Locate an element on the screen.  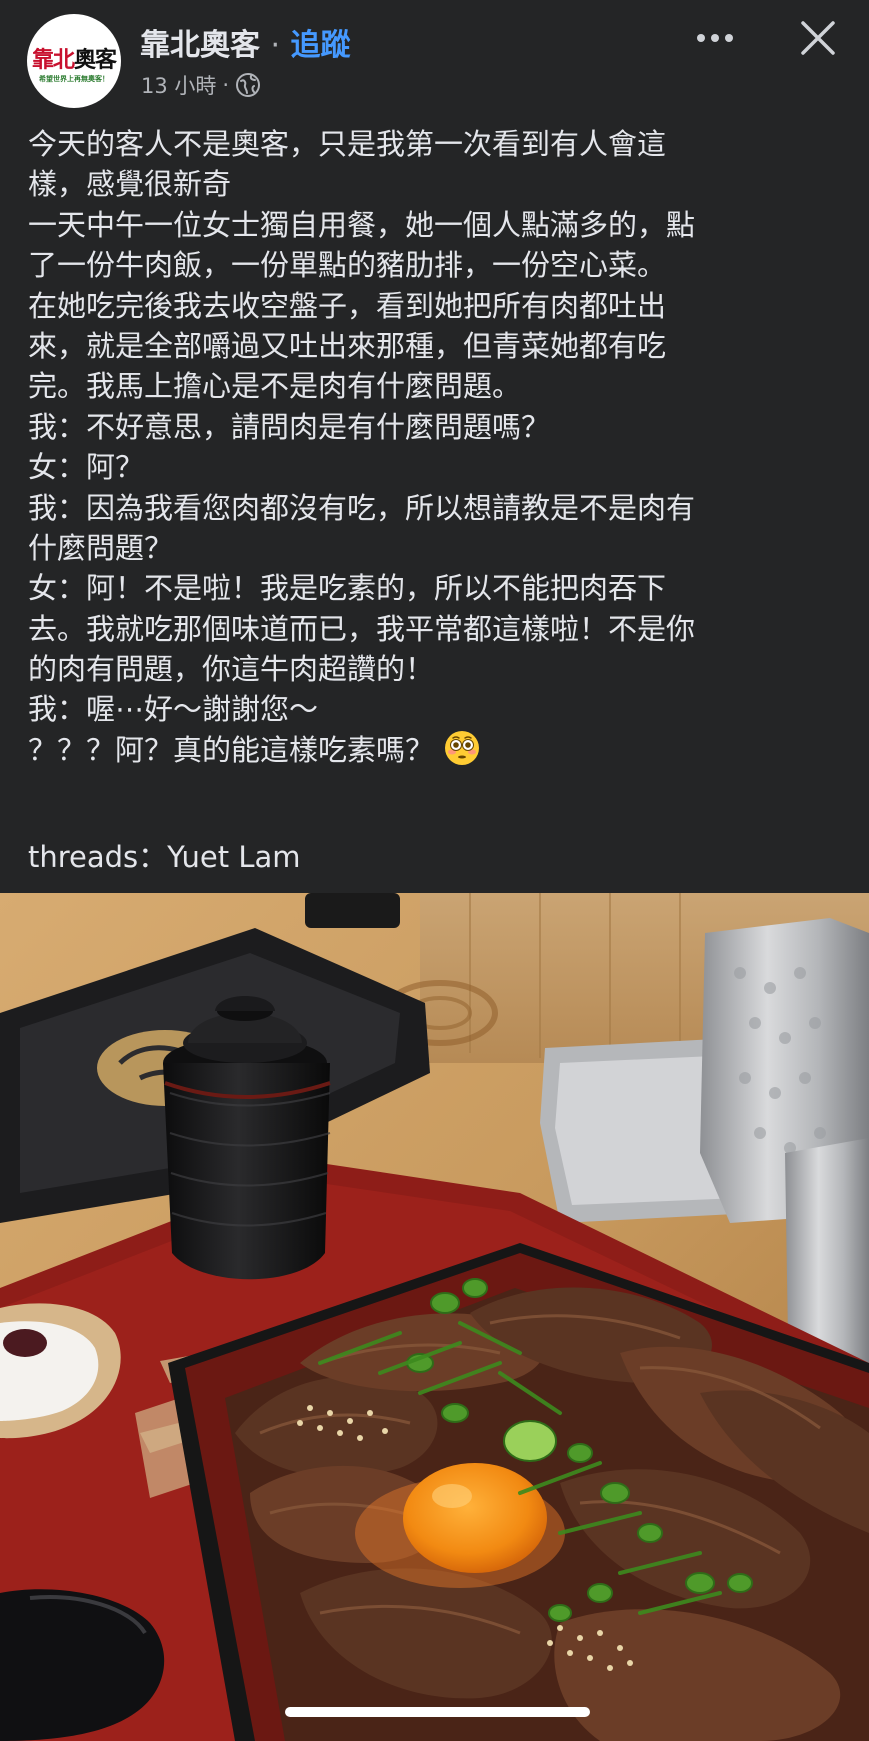
page-title-row: 靠北奧客 · 追蹤 is located at coordinates (245, 42).